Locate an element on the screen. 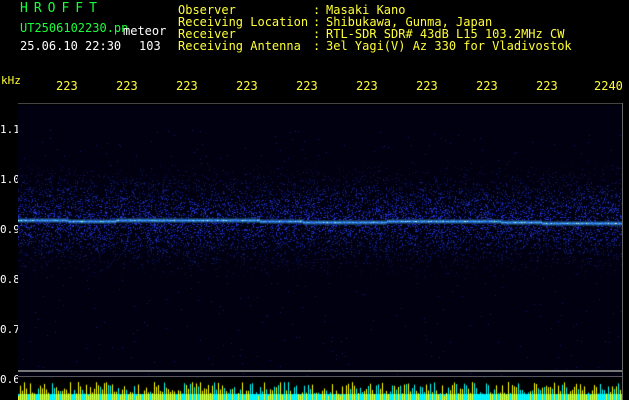 Image resolution: width=629 pixels, height=400 pixels. y-tick-label: 0.6 is located at coordinates (10, 379).